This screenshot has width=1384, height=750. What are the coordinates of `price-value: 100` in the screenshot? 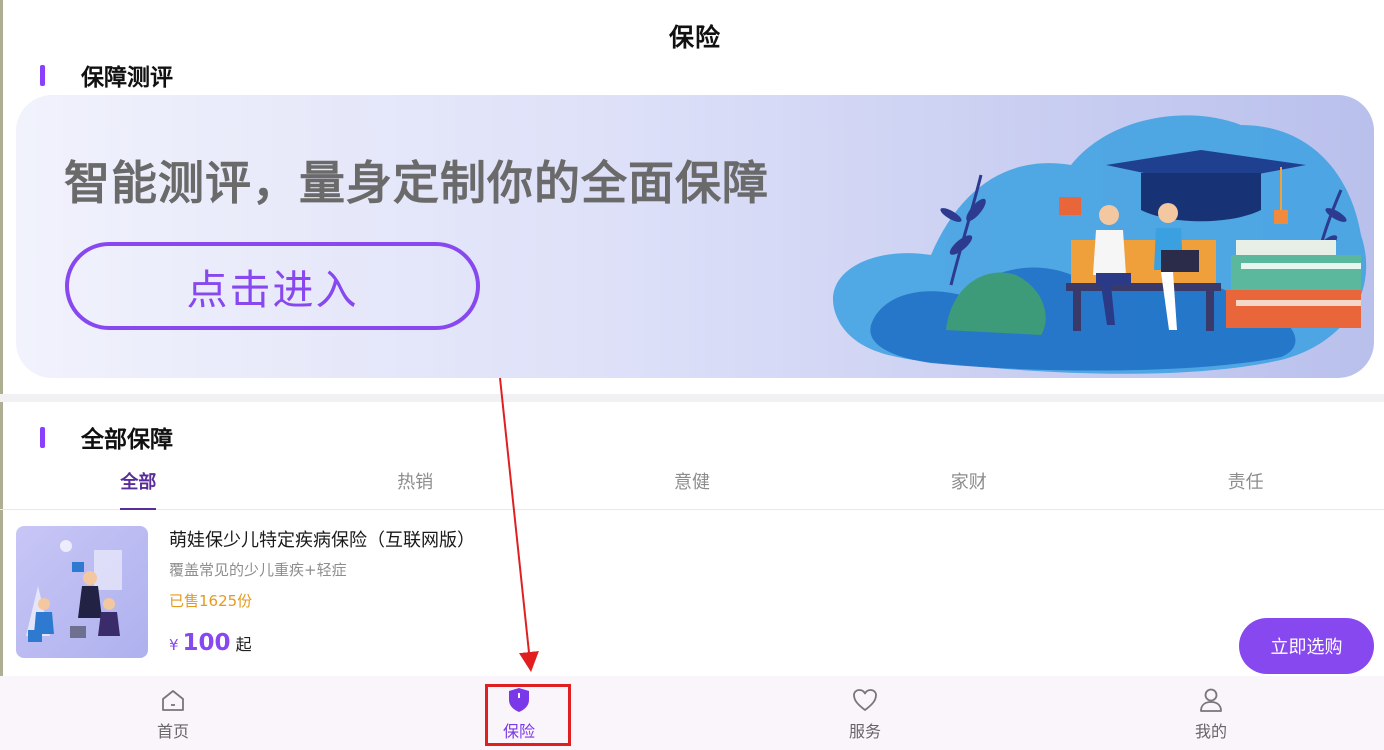 It's located at (206, 643).